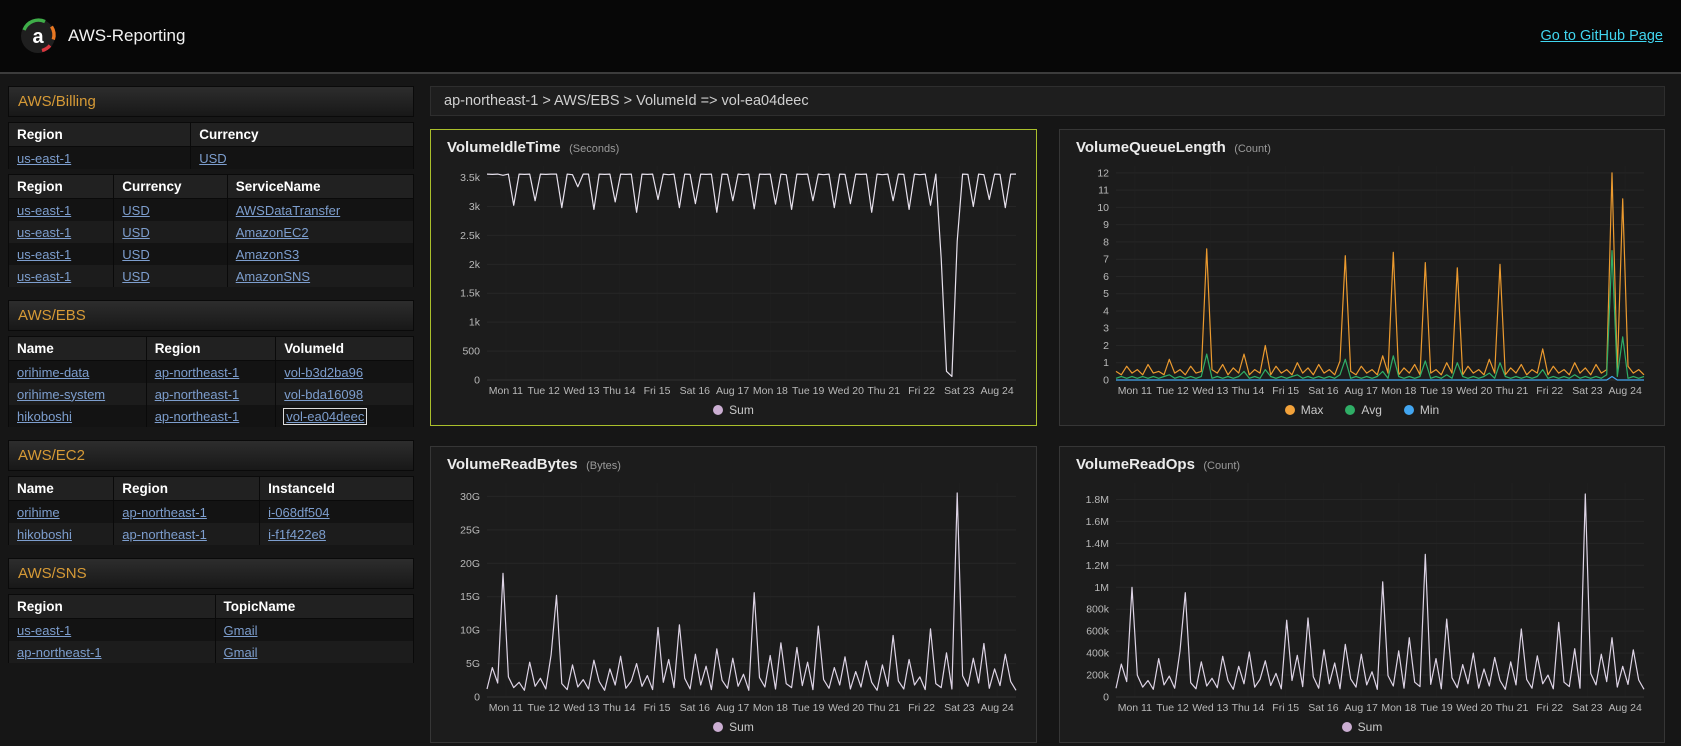 The height and width of the screenshot is (746, 1681). Describe the element at coordinates (1362, 147) in the screenshot. I see `panel-title: VolumeQueueLength (Count)` at that location.